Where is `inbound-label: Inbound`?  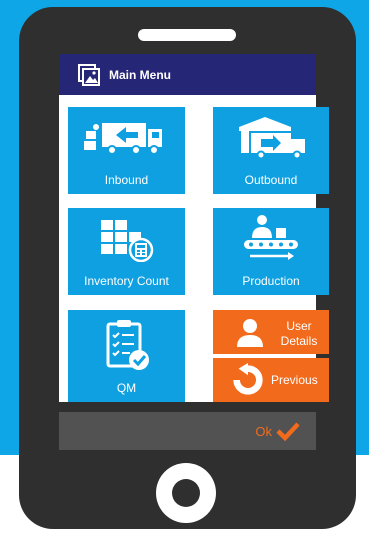 inbound-label: Inbound is located at coordinates (126, 180).